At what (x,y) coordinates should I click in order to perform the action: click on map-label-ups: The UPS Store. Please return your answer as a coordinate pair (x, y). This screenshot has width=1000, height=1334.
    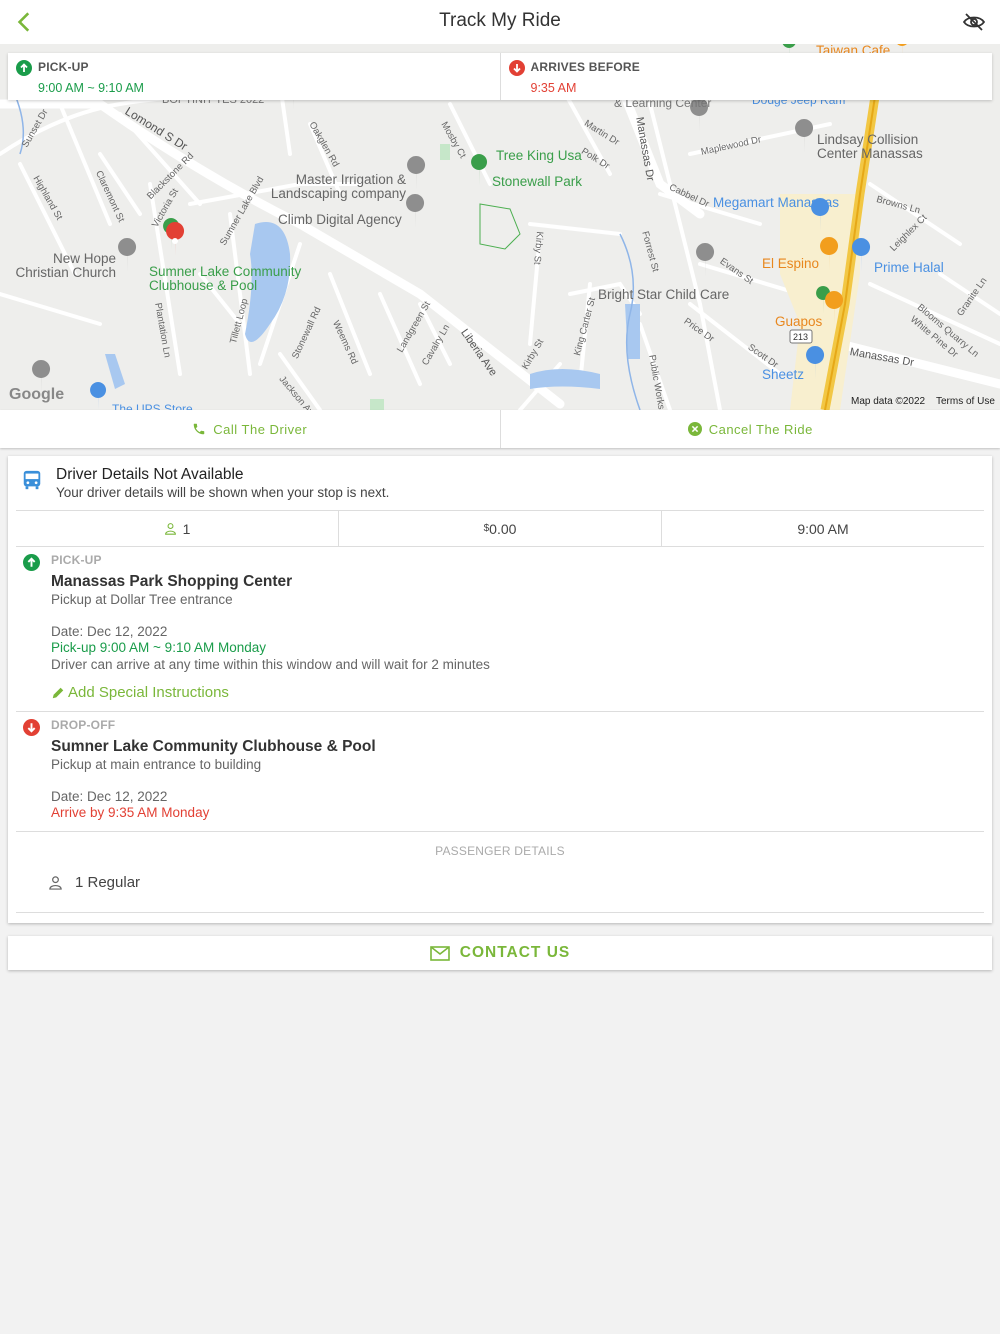
    Looking at the image, I should click on (152, 406).